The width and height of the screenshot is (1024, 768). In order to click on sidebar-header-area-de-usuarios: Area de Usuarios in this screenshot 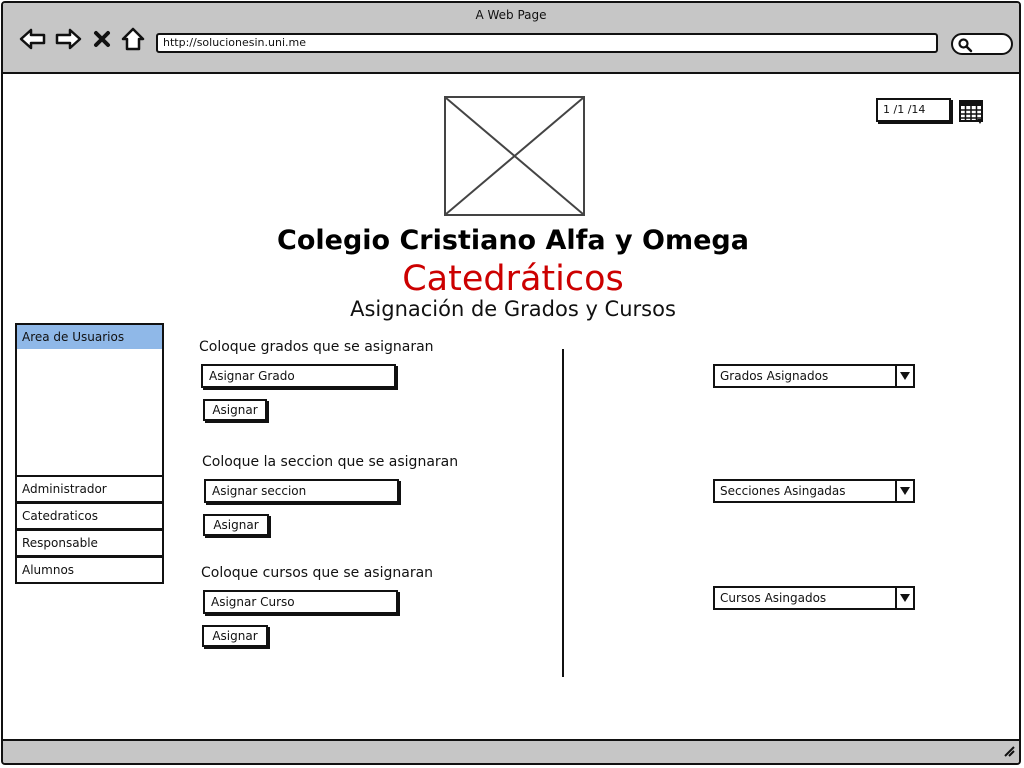, I will do `click(89, 337)`.